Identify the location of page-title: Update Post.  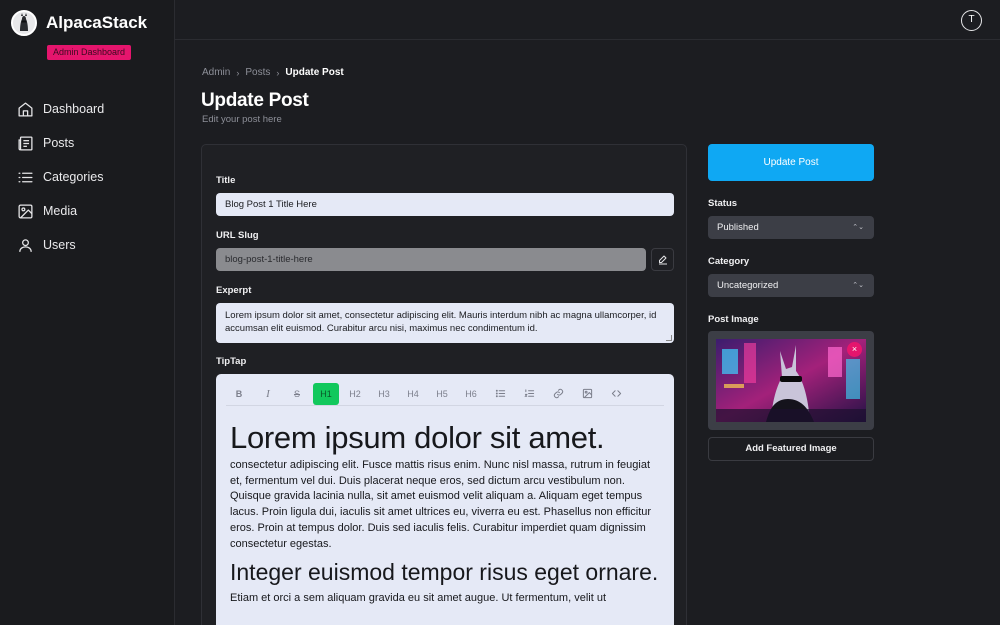
(255, 100).